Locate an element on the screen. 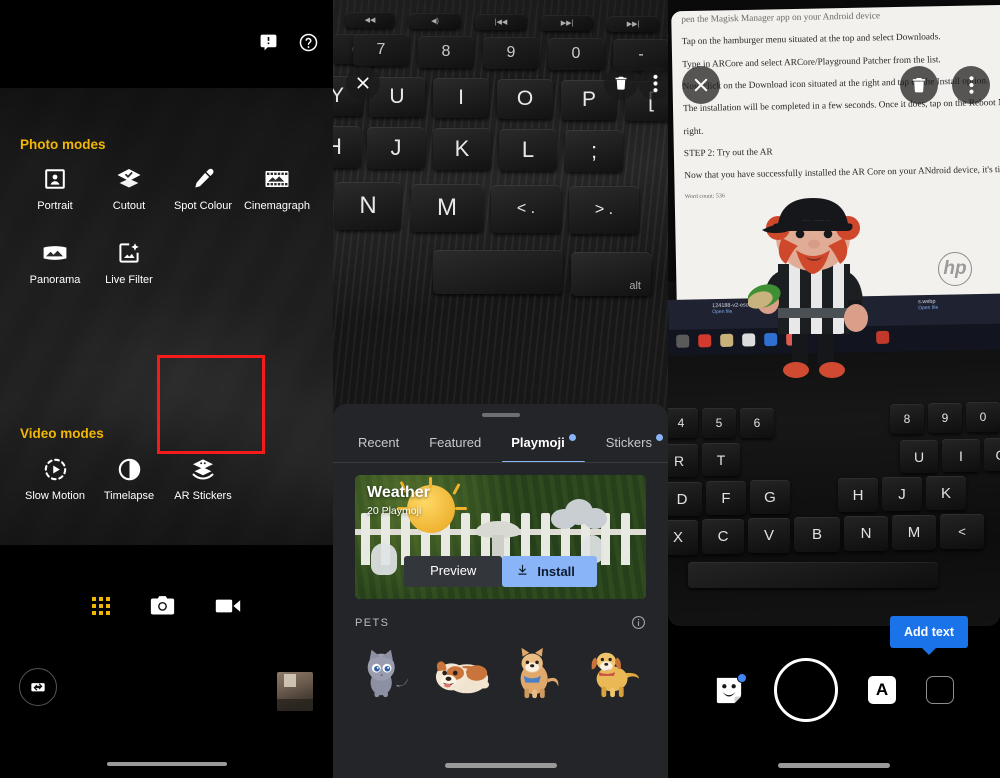 The image size is (1000, 778). video-modes-row-1: Slow Motion Timelapse AR Stickers is located at coordinates (166, 479).